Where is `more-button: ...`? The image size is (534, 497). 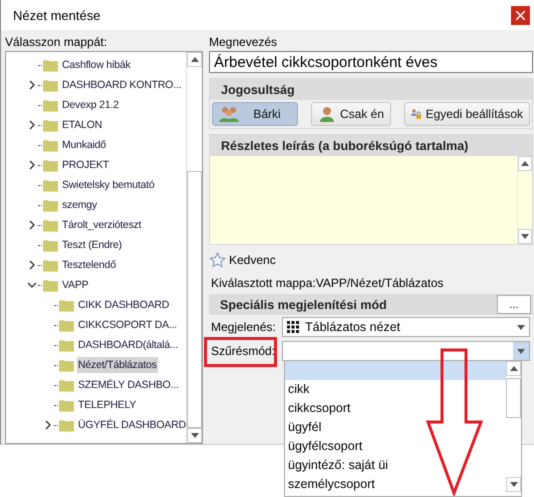 more-button: ... is located at coordinates (514, 304).